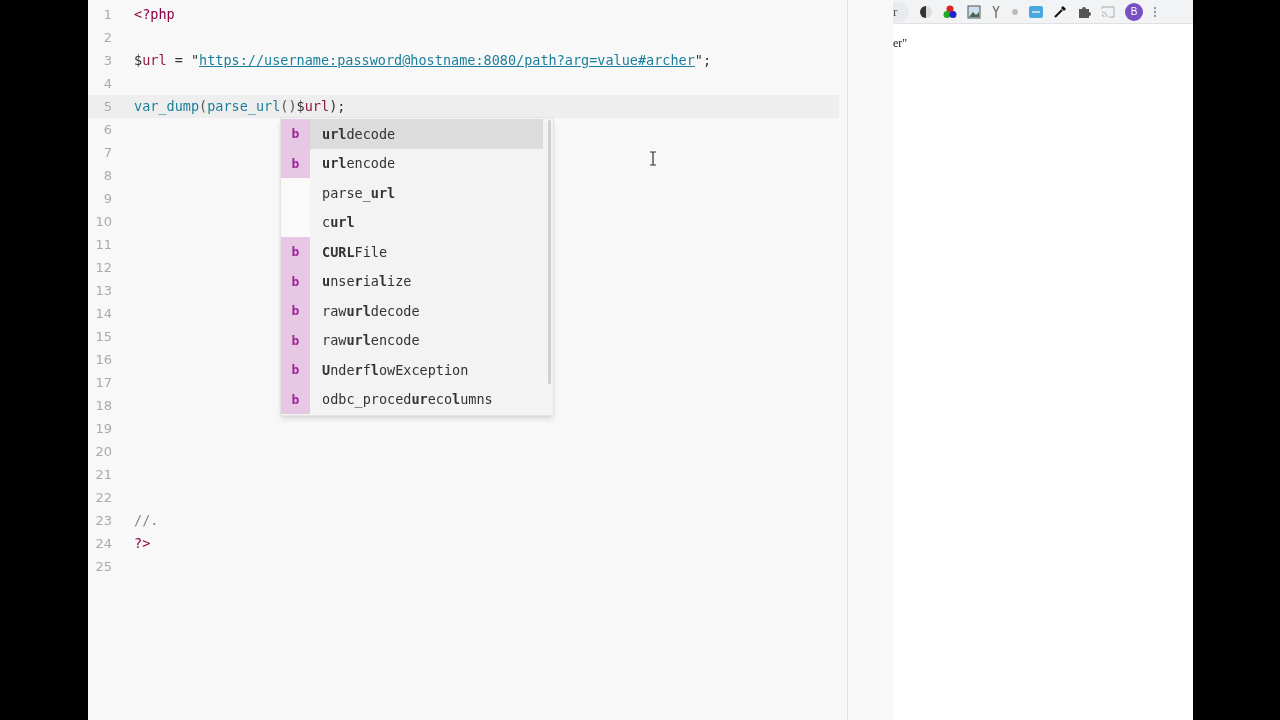 The image size is (1280, 720). What do you see at coordinates (1060, 11) in the screenshot?
I see `eyedropper-icon` at bounding box center [1060, 11].